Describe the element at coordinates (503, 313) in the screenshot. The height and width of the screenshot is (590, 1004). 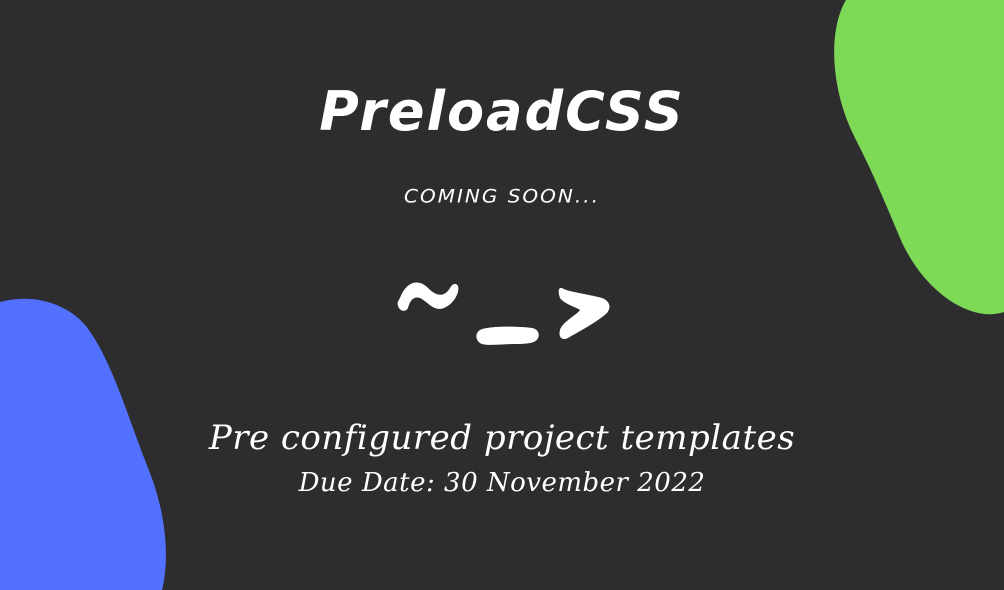
I see `tilde-underscore-chevron-icon` at that location.